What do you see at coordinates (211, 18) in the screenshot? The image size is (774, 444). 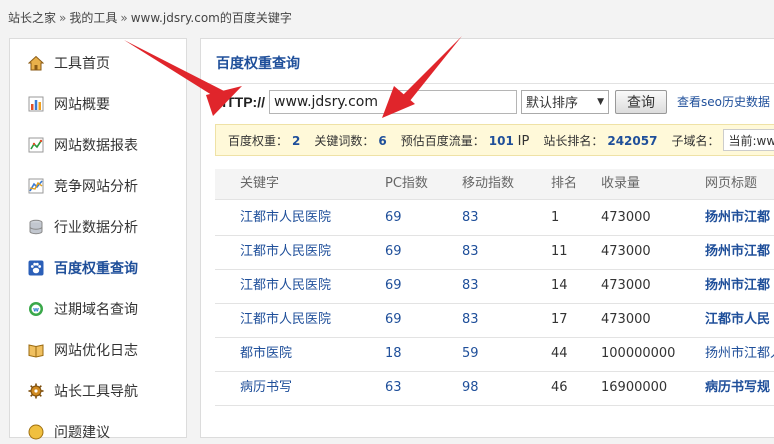 I see `breadcrumb-current: www.jdsry.com的百度关键字` at bounding box center [211, 18].